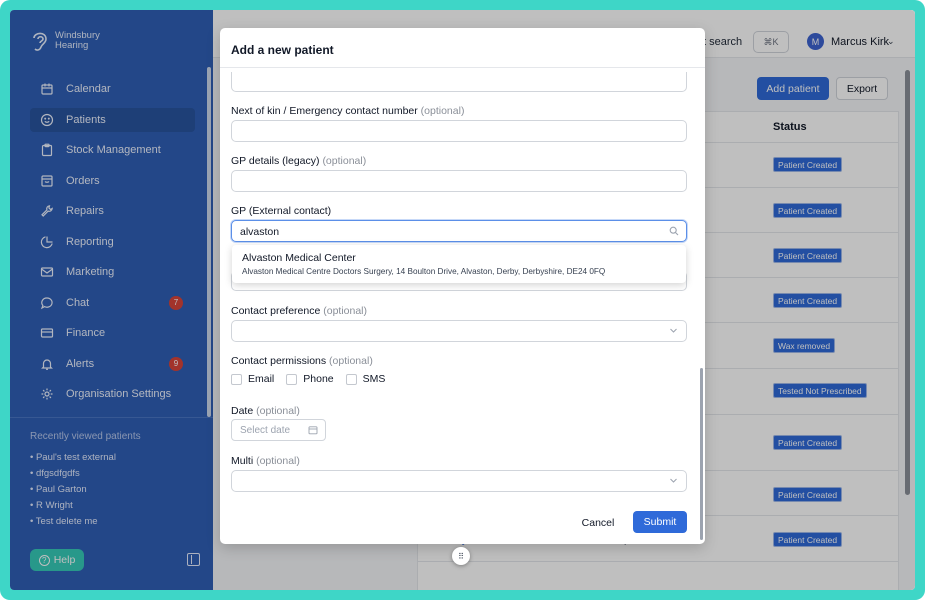  I want to click on contact-permissions-label: Contact permissions (optional), so click(302, 361).